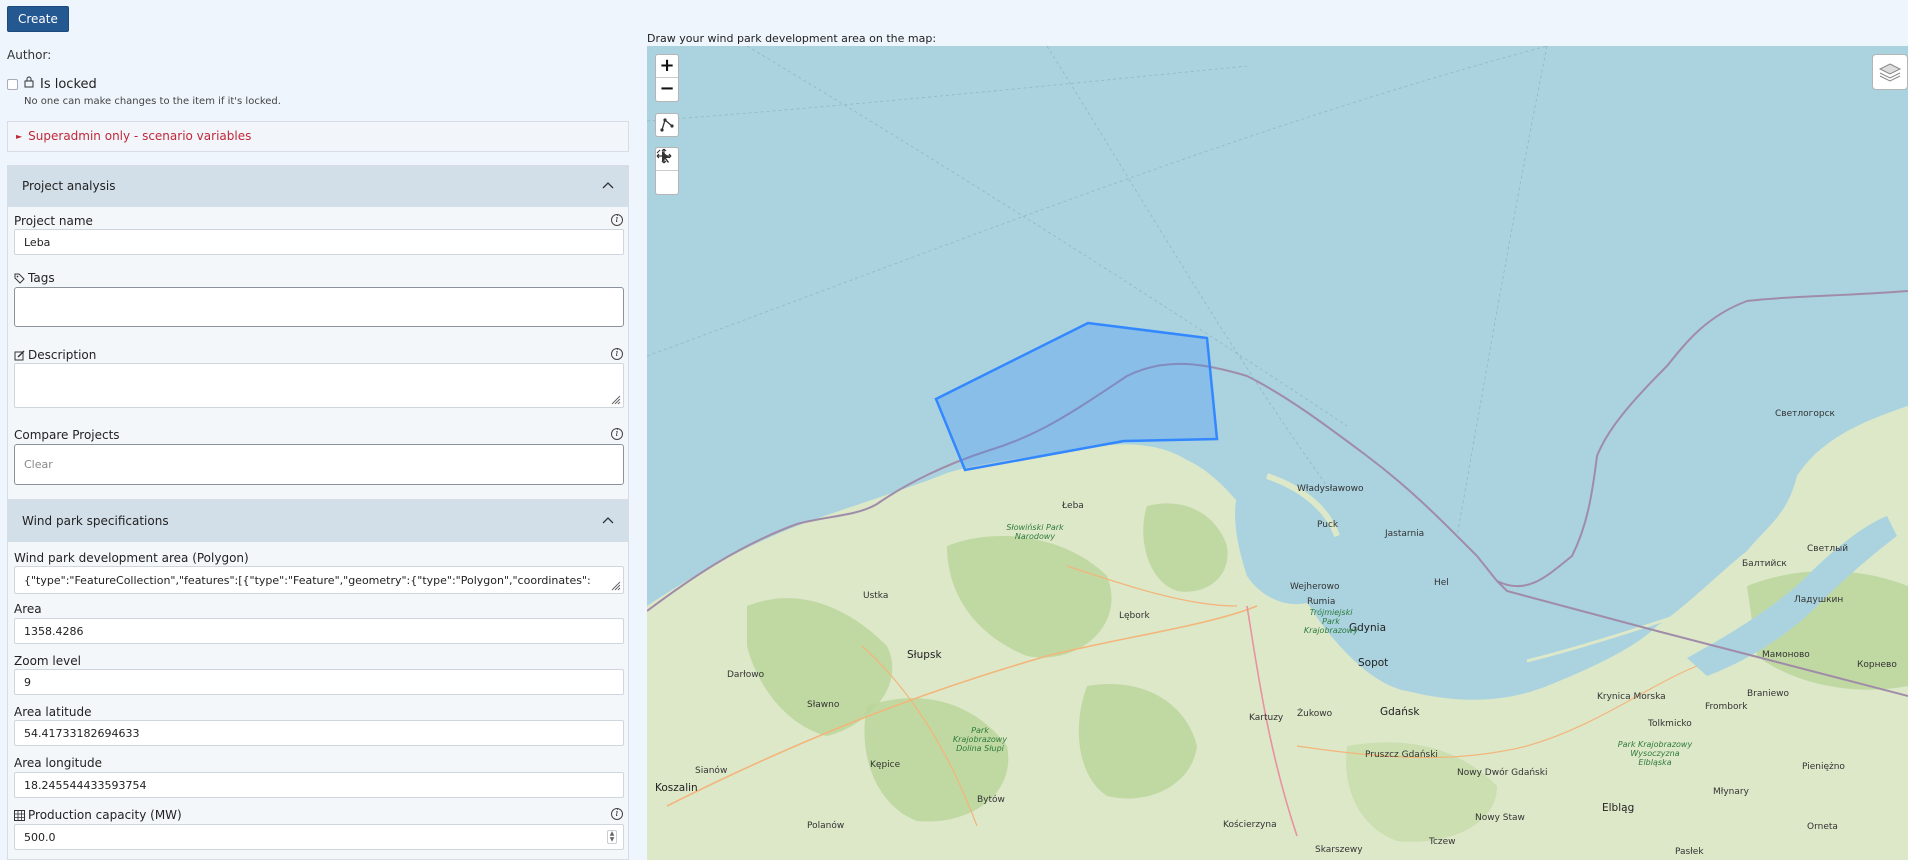 This screenshot has width=1908, height=860. What do you see at coordinates (1823, 767) in the screenshot?
I see `place-label: Pieniężno` at bounding box center [1823, 767].